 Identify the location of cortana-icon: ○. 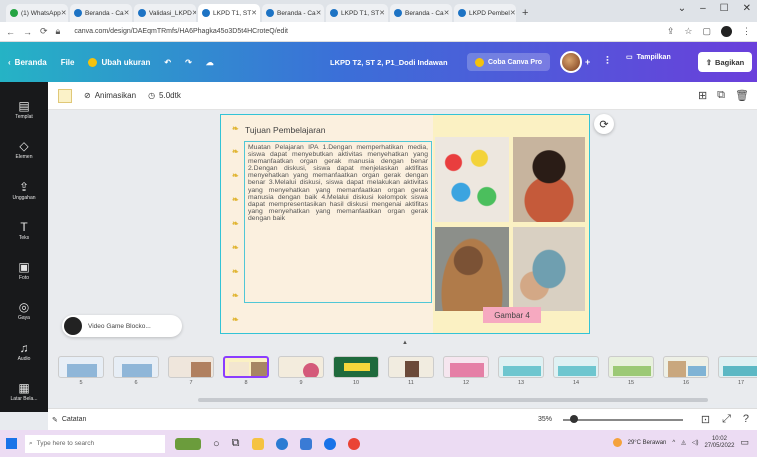
(216, 444).